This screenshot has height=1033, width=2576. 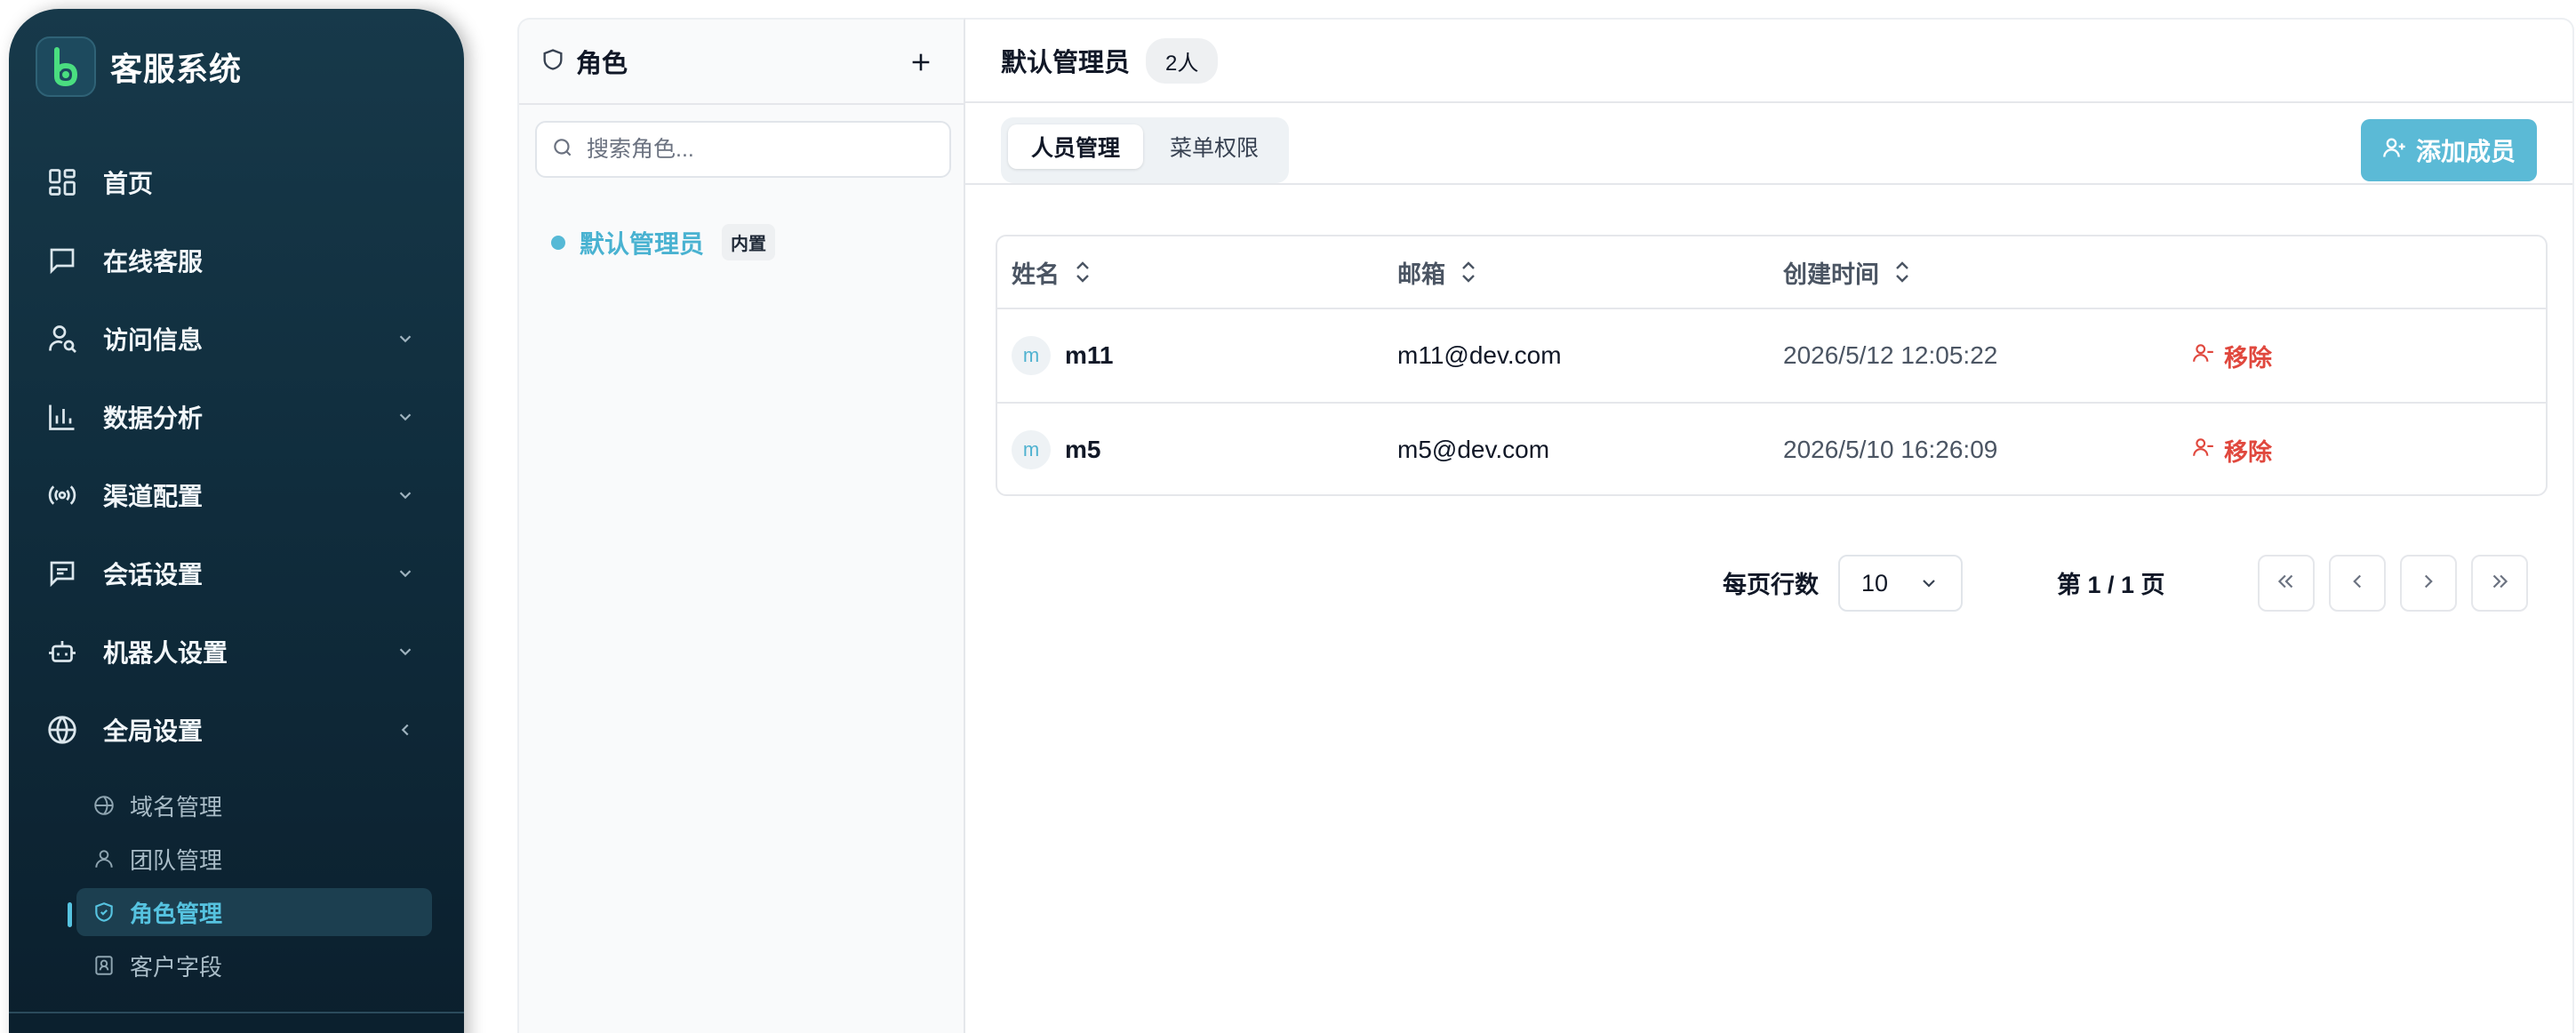 I want to click on prev-page-button, so click(x=2357, y=583).